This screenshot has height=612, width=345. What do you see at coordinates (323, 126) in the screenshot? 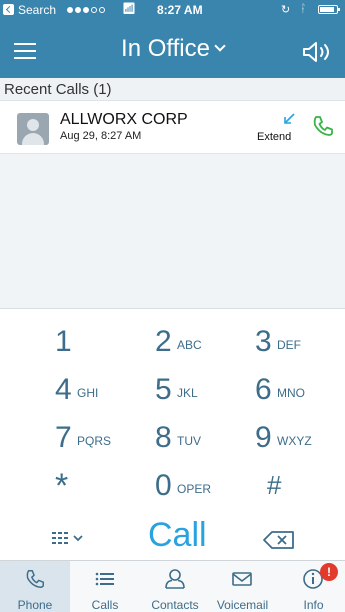
I see `phone-call-icon` at bounding box center [323, 126].